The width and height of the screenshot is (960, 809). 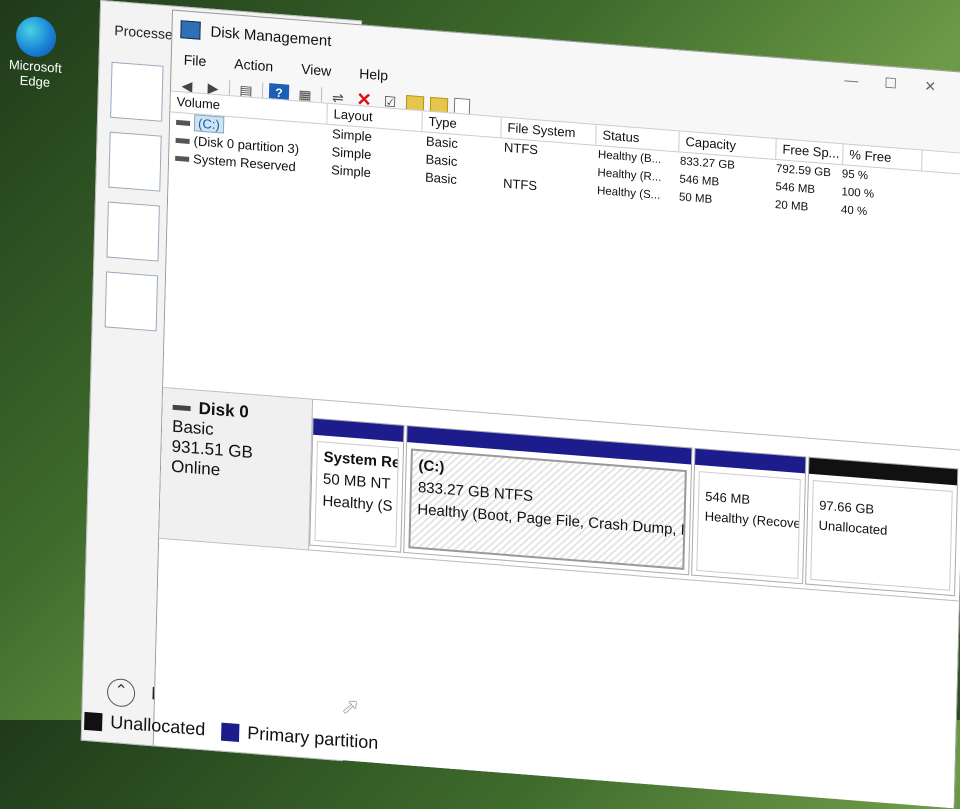 What do you see at coordinates (313, 737) in the screenshot?
I see `legend-primary: Primary partition` at bounding box center [313, 737].